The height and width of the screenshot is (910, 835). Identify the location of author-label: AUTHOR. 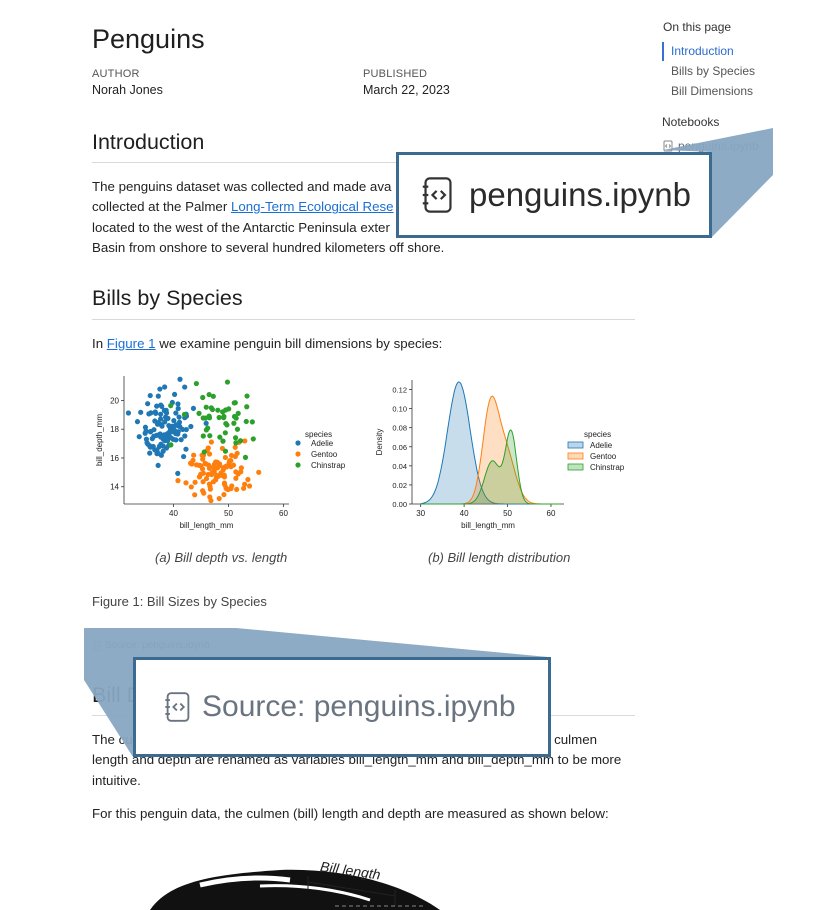
(116, 74).